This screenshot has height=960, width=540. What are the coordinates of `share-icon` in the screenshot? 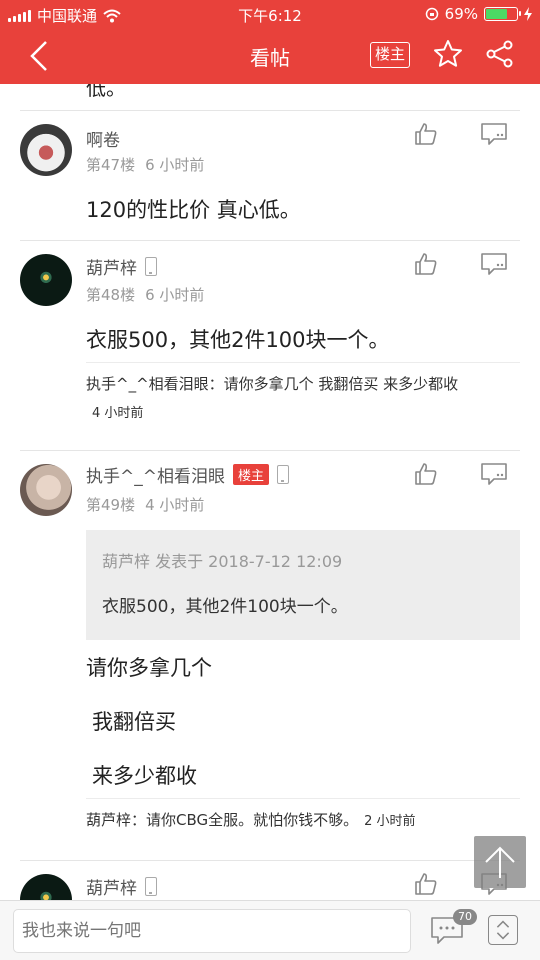 It's located at (500, 54).